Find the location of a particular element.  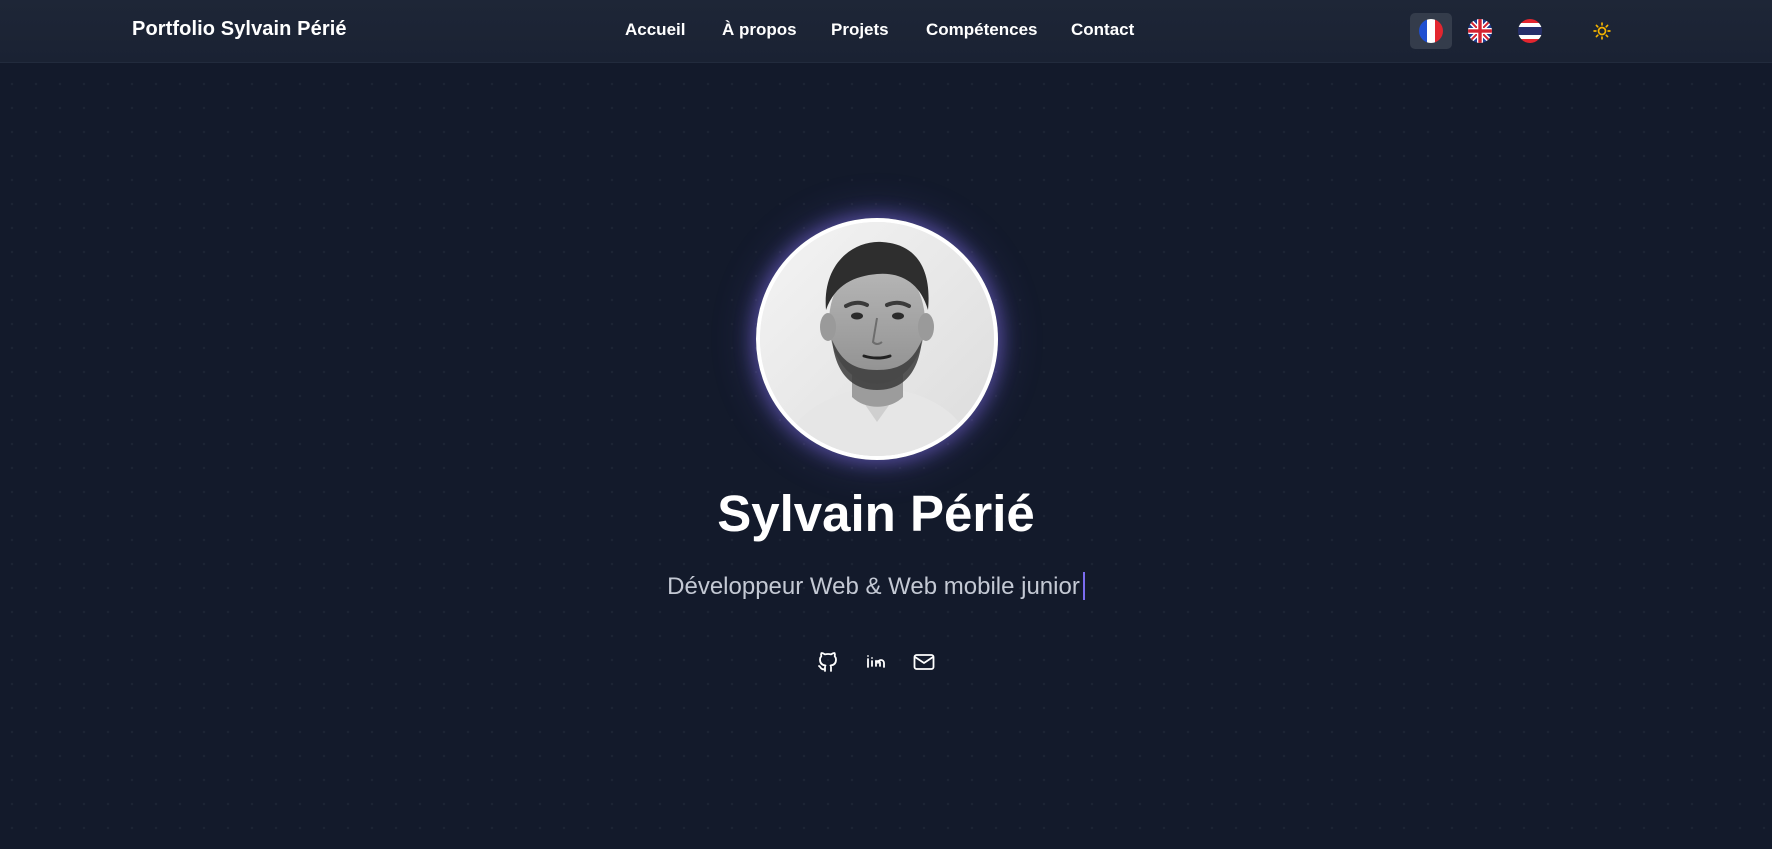

avatar is located at coordinates (877, 339).